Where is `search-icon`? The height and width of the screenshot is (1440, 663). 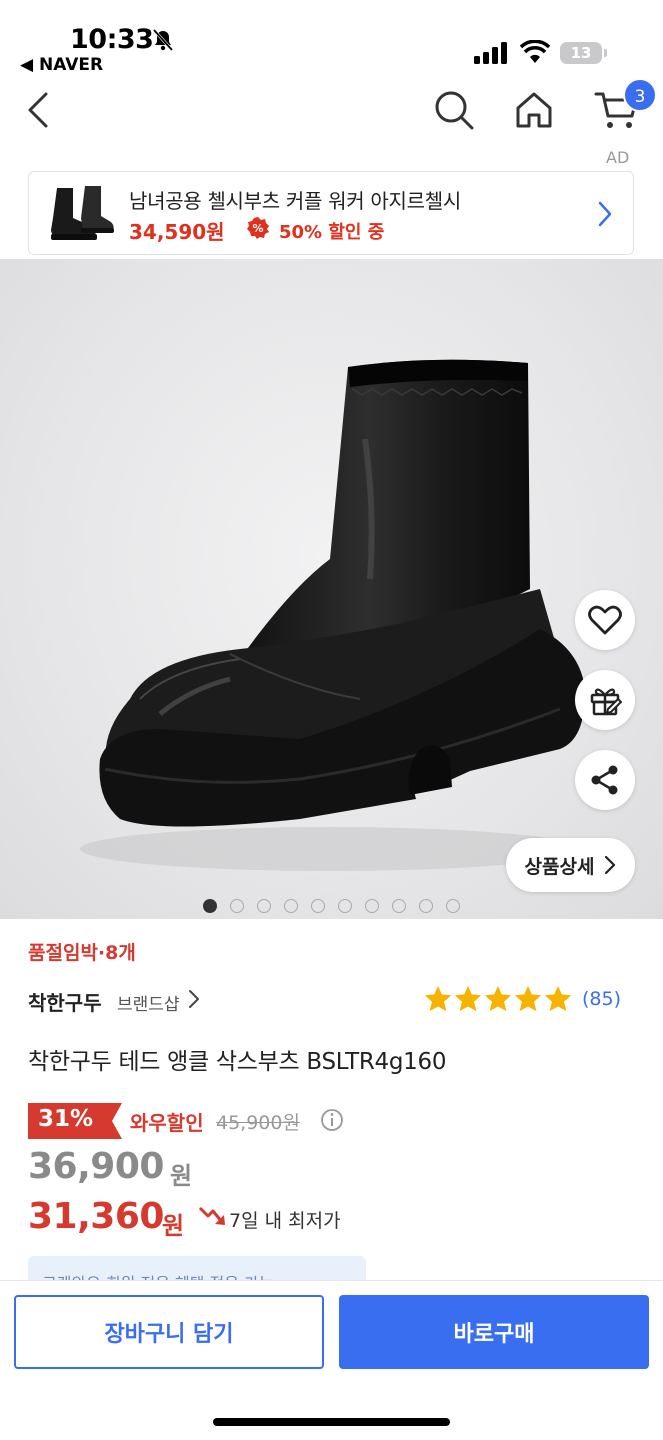
search-icon is located at coordinates (454, 110).